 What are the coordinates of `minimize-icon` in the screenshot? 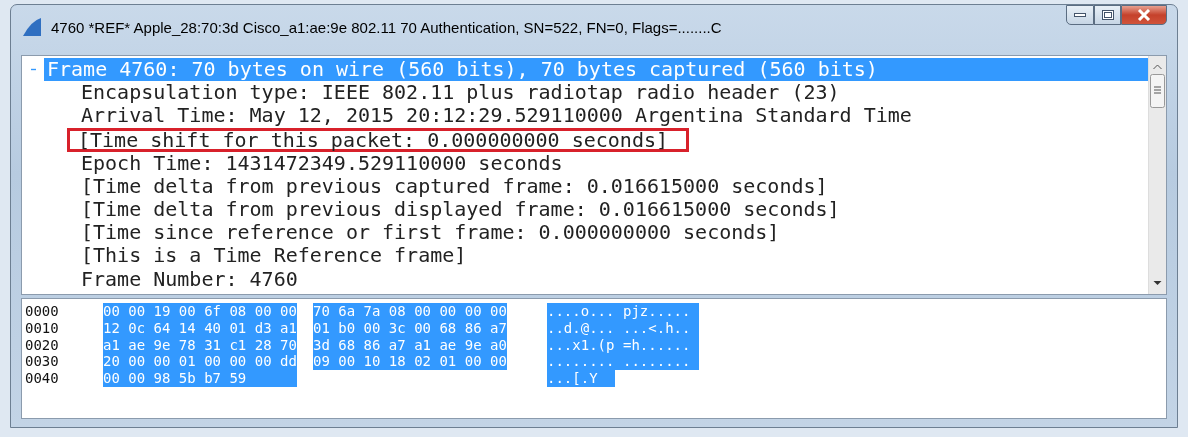 It's located at (1080, 15).